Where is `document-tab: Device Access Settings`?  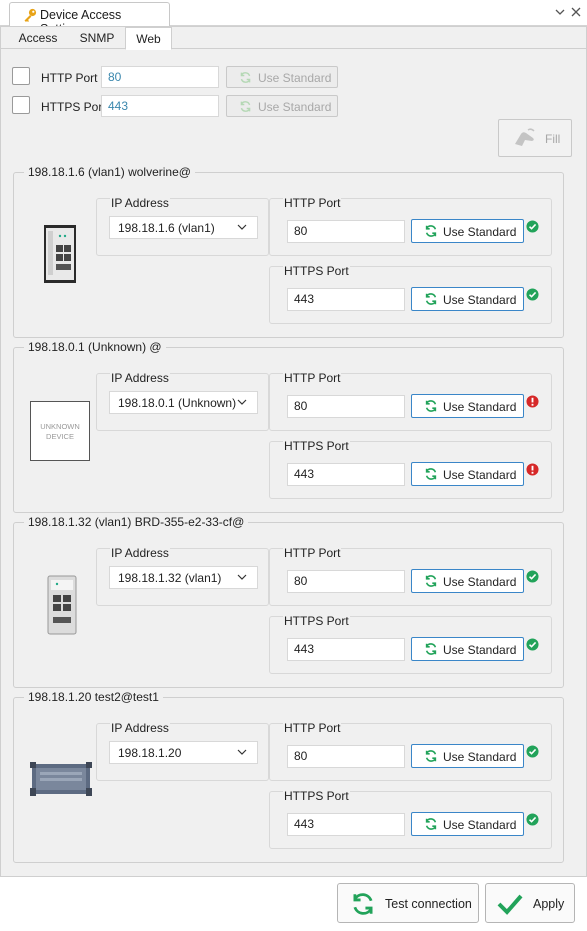 document-tab: Device Access Settings is located at coordinates (89, 19).